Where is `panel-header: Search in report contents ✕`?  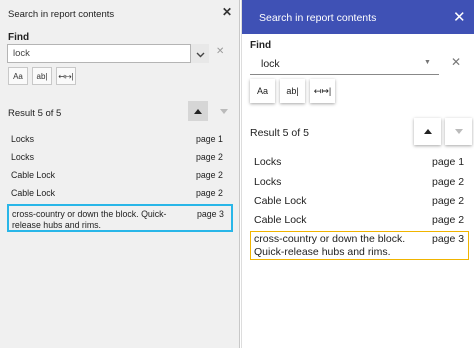 panel-header: Search in report contents ✕ is located at coordinates (358, 17).